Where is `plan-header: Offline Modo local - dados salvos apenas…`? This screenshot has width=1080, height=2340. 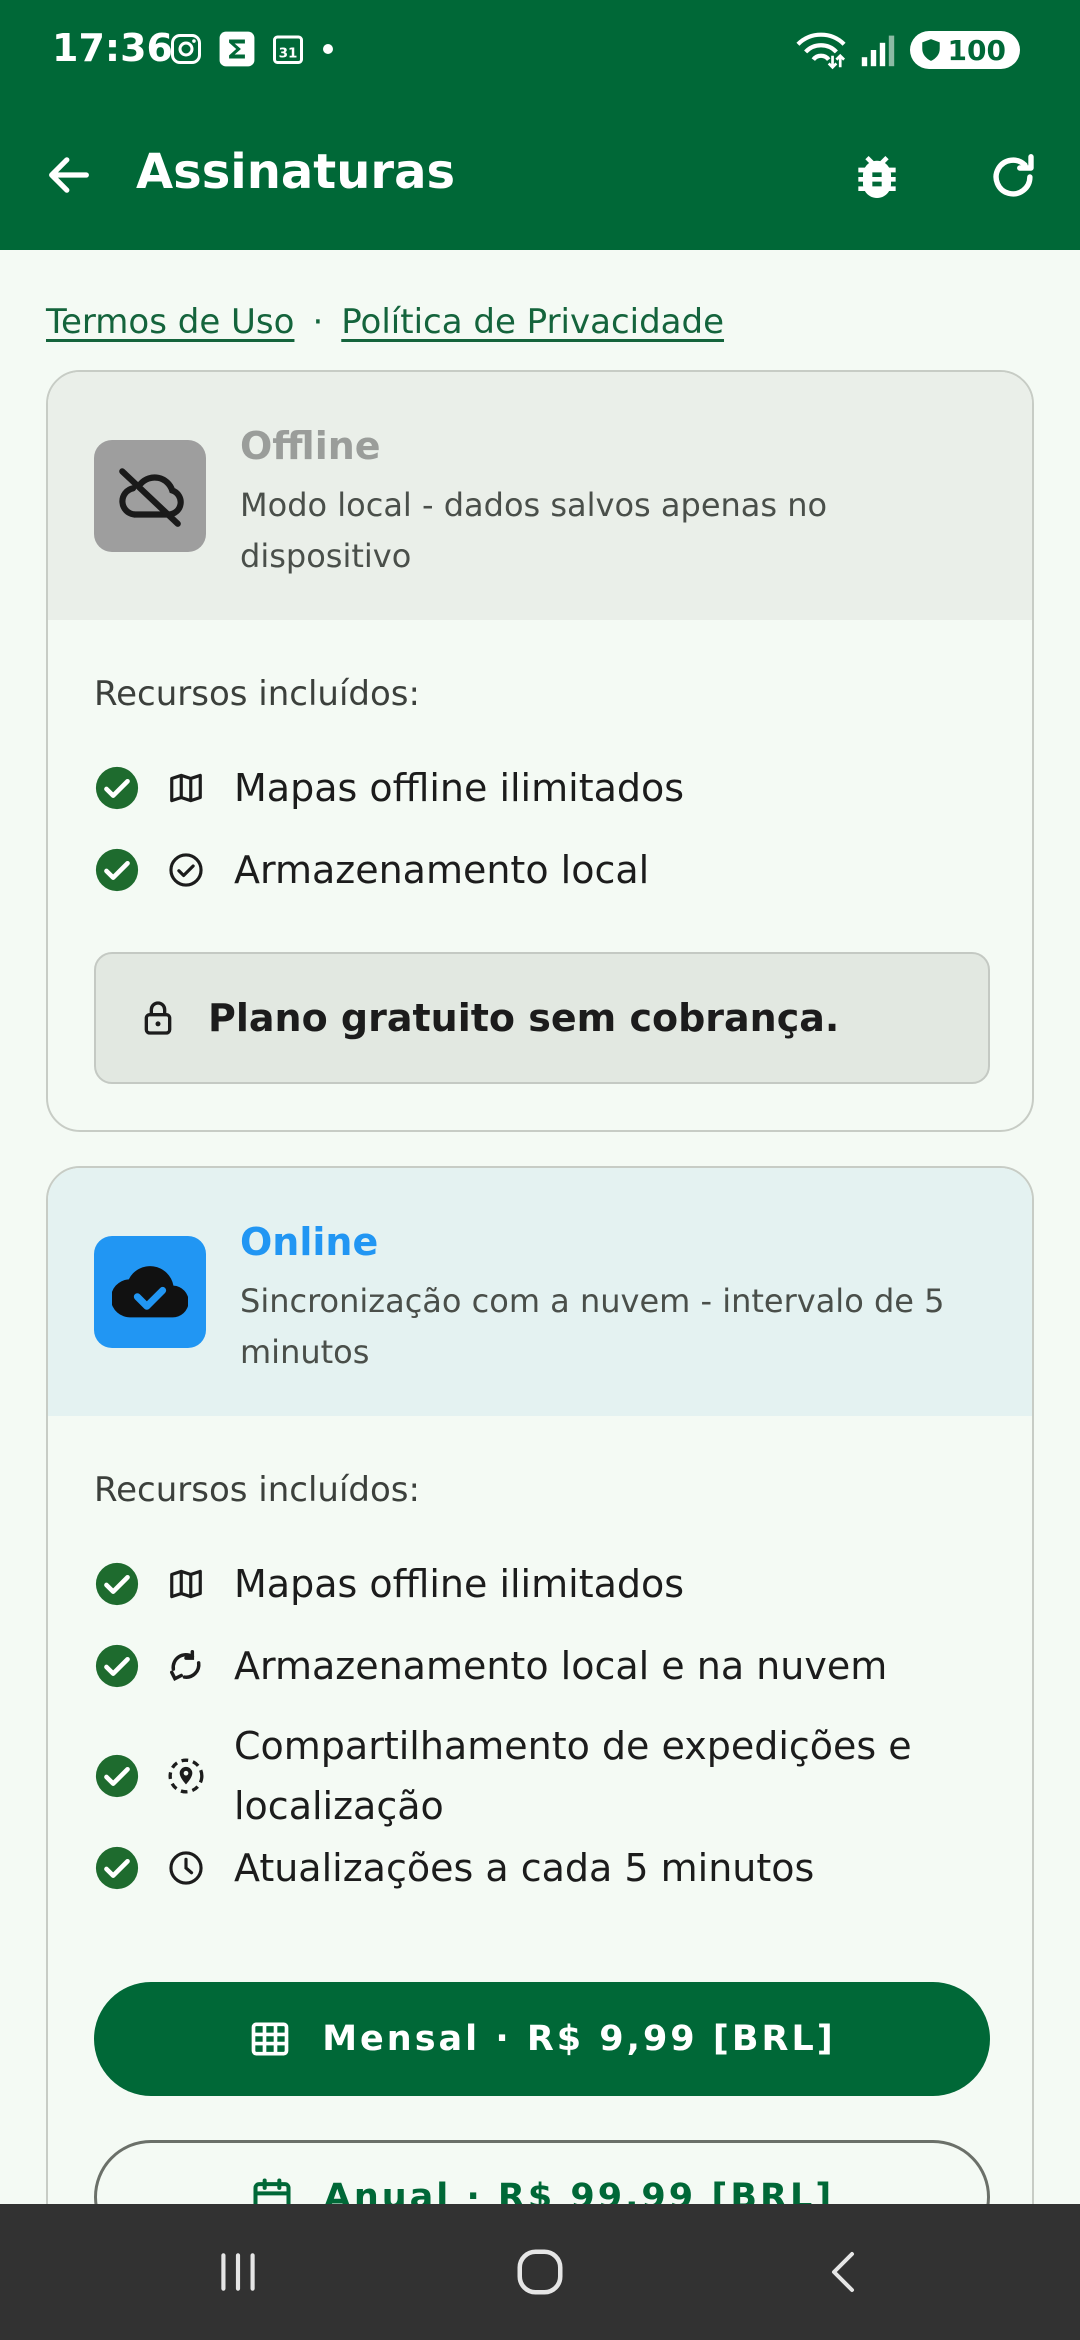 plan-header: Offline Modo local - dados salvos apenas… is located at coordinates (540, 496).